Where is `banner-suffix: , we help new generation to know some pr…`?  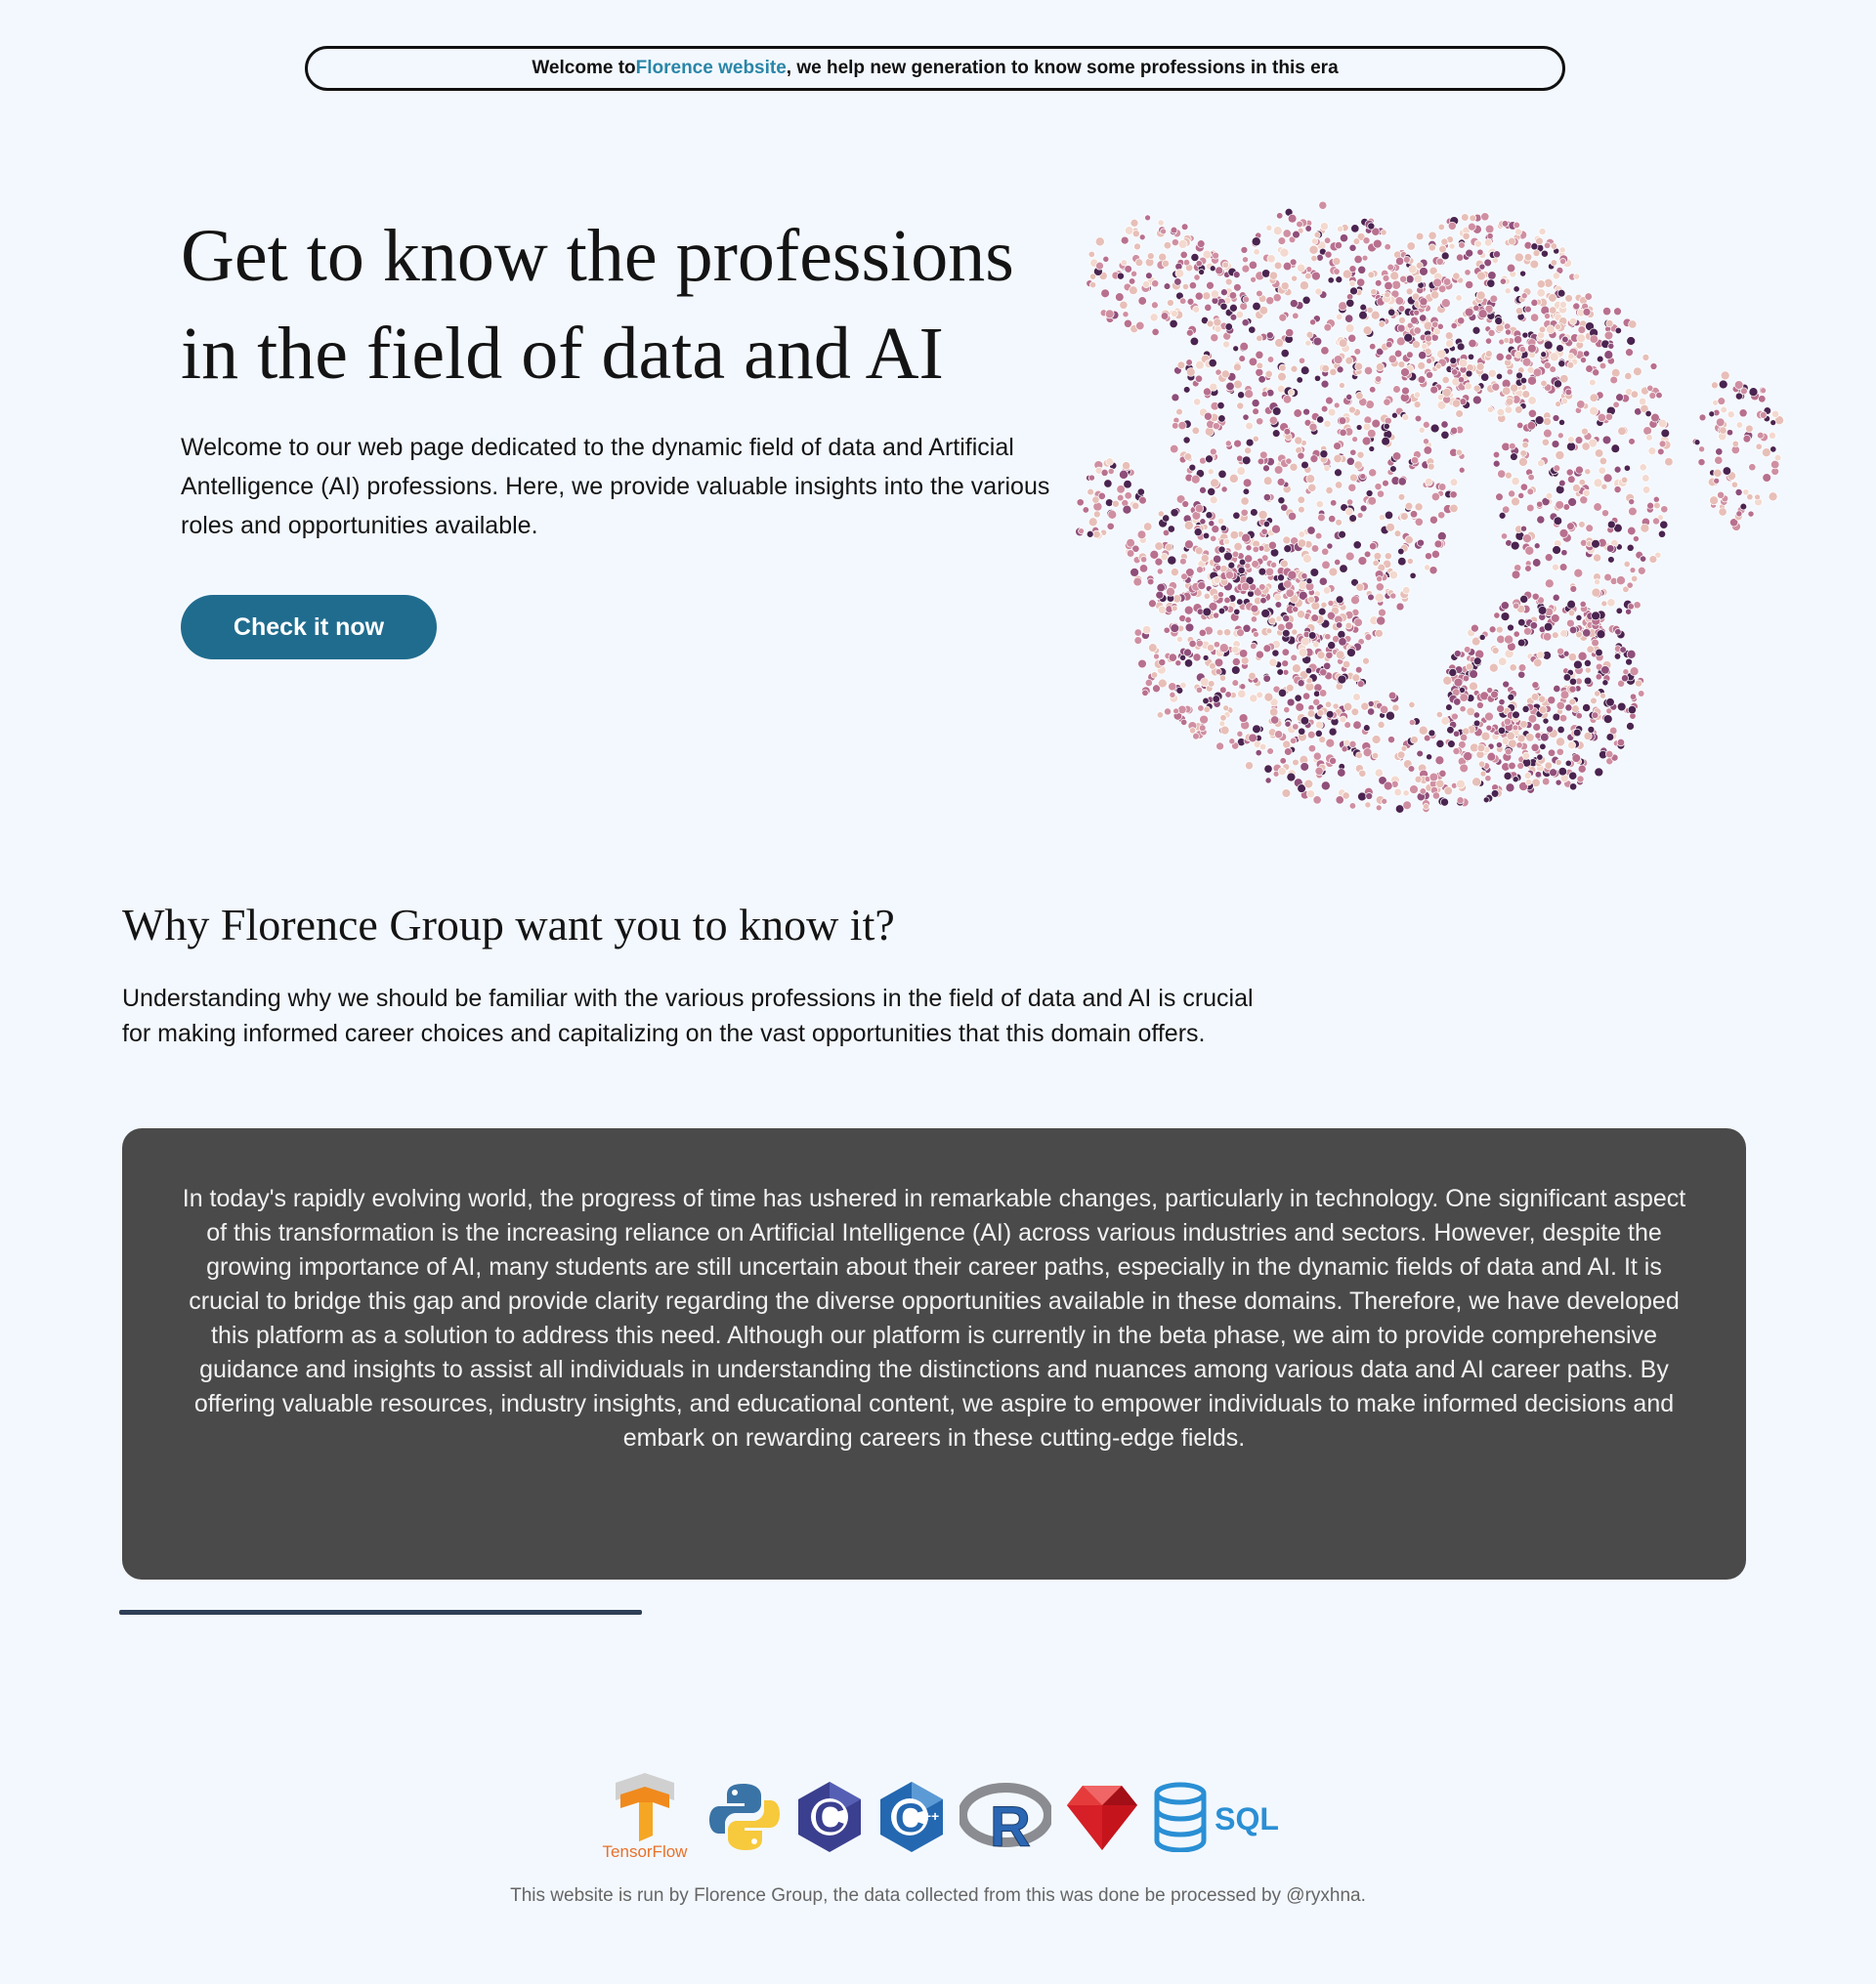 banner-suffix: , we help new generation to know some pr… is located at coordinates (1062, 68).